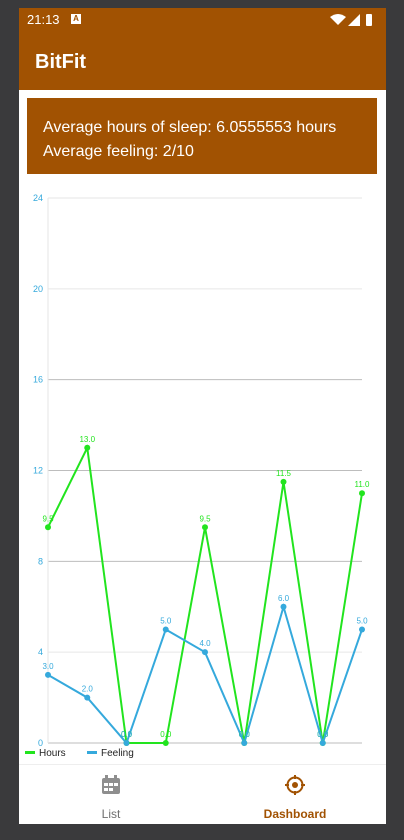 The image size is (404, 840). What do you see at coordinates (190, 127) in the screenshot?
I see `average-sleep-text: Average hours of sleep: 6.0555553 hours` at bounding box center [190, 127].